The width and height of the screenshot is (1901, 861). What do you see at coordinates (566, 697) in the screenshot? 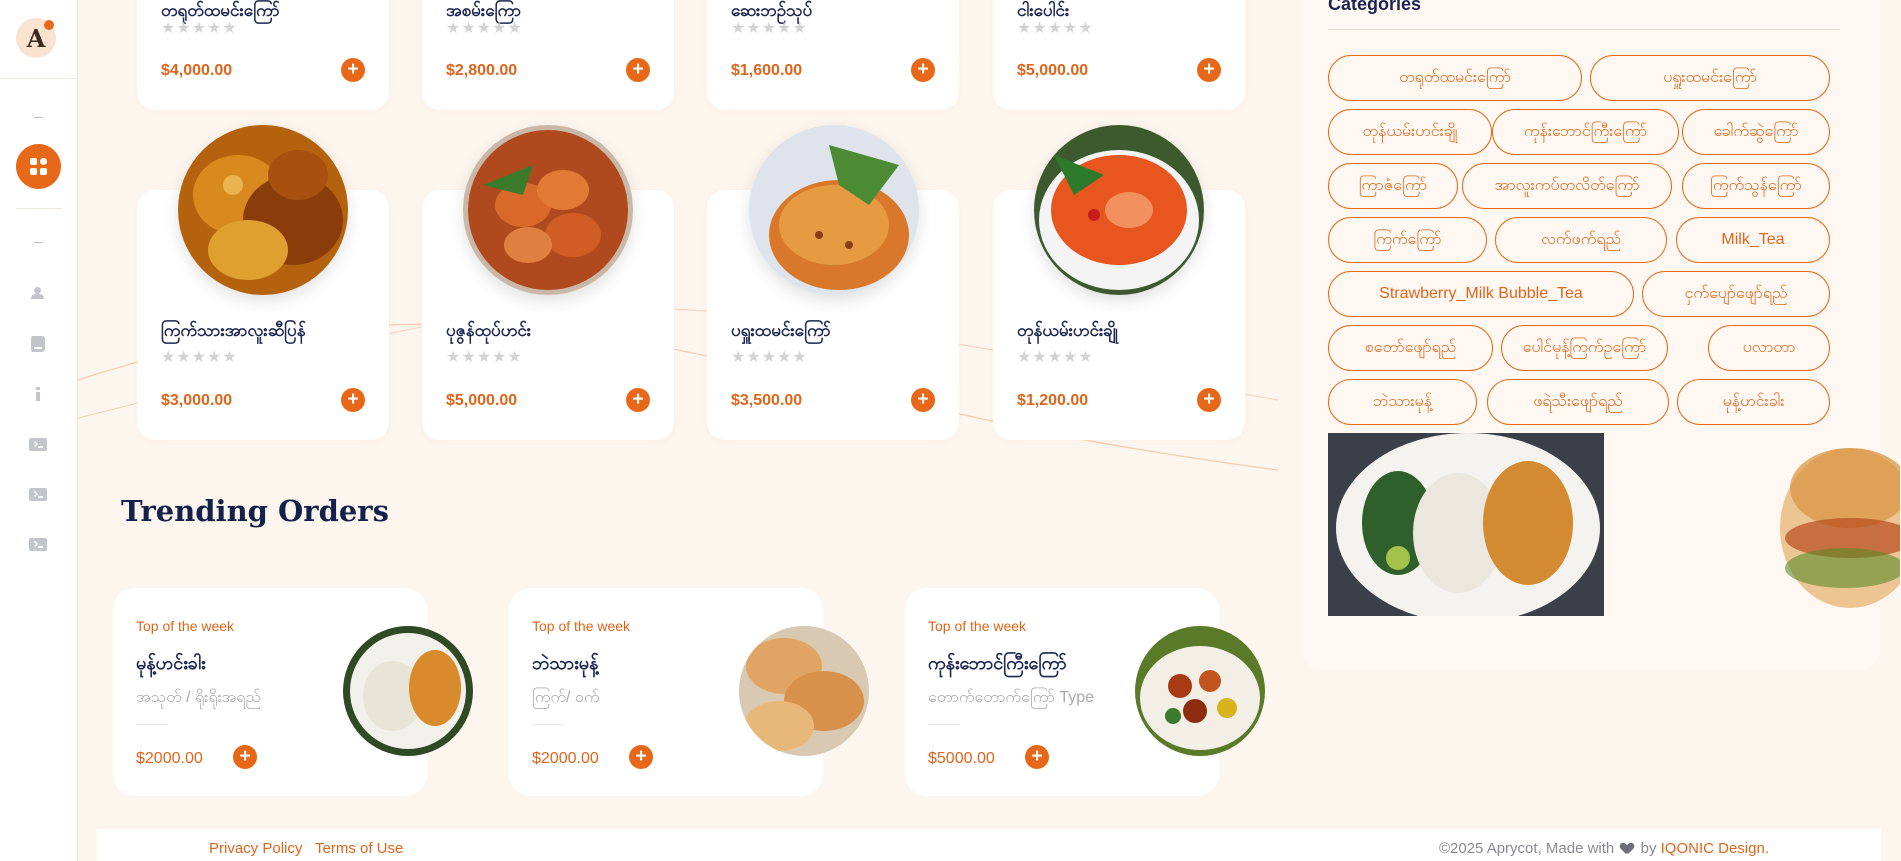
I see `trending-subtitle: ကြက်/ ဝက်` at bounding box center [566, 697].